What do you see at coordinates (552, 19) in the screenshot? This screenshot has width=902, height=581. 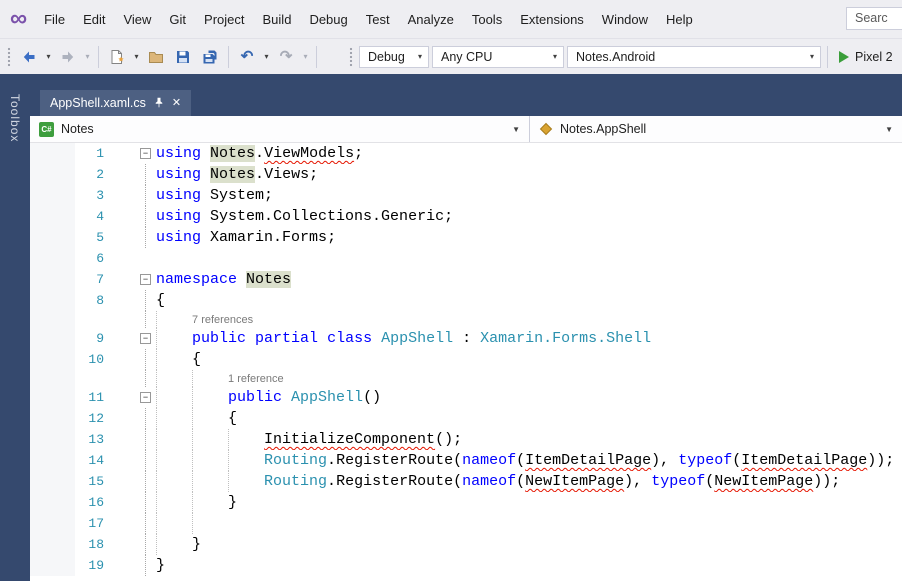 I see `menu-item-extensions: Extensions` at bounding box center [552, 19].